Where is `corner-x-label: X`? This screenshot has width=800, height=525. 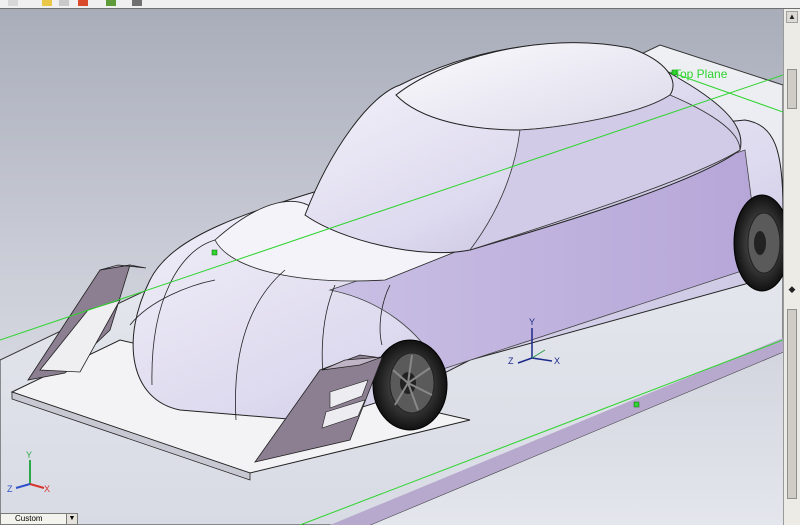
corner-x-label: X is located at coordinates (47, 489).